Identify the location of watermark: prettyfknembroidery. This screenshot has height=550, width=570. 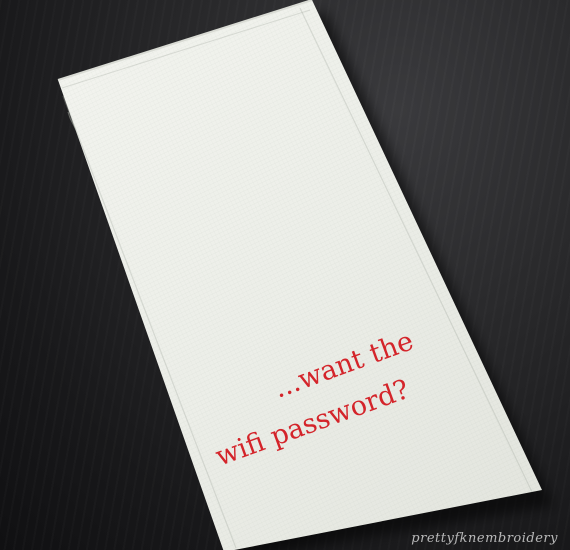
(484, 538).